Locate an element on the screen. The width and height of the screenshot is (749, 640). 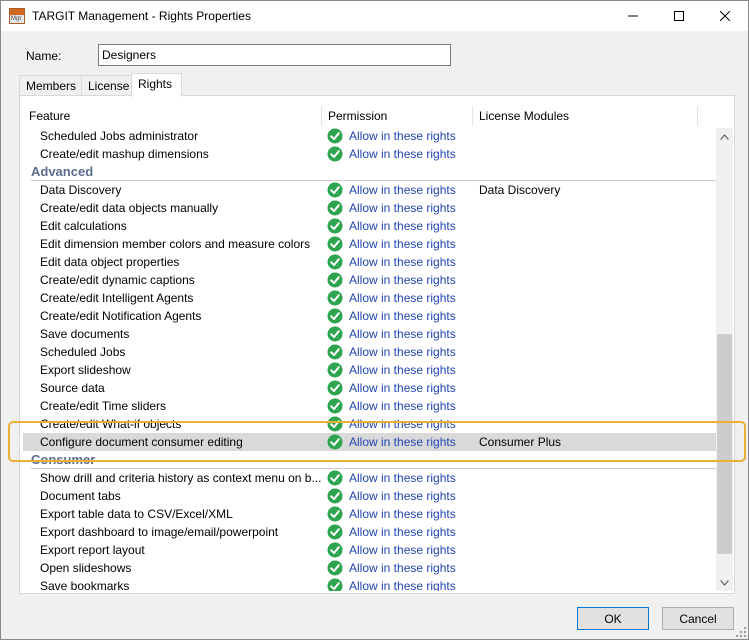
close-icon is located at coordinates (725, 16).